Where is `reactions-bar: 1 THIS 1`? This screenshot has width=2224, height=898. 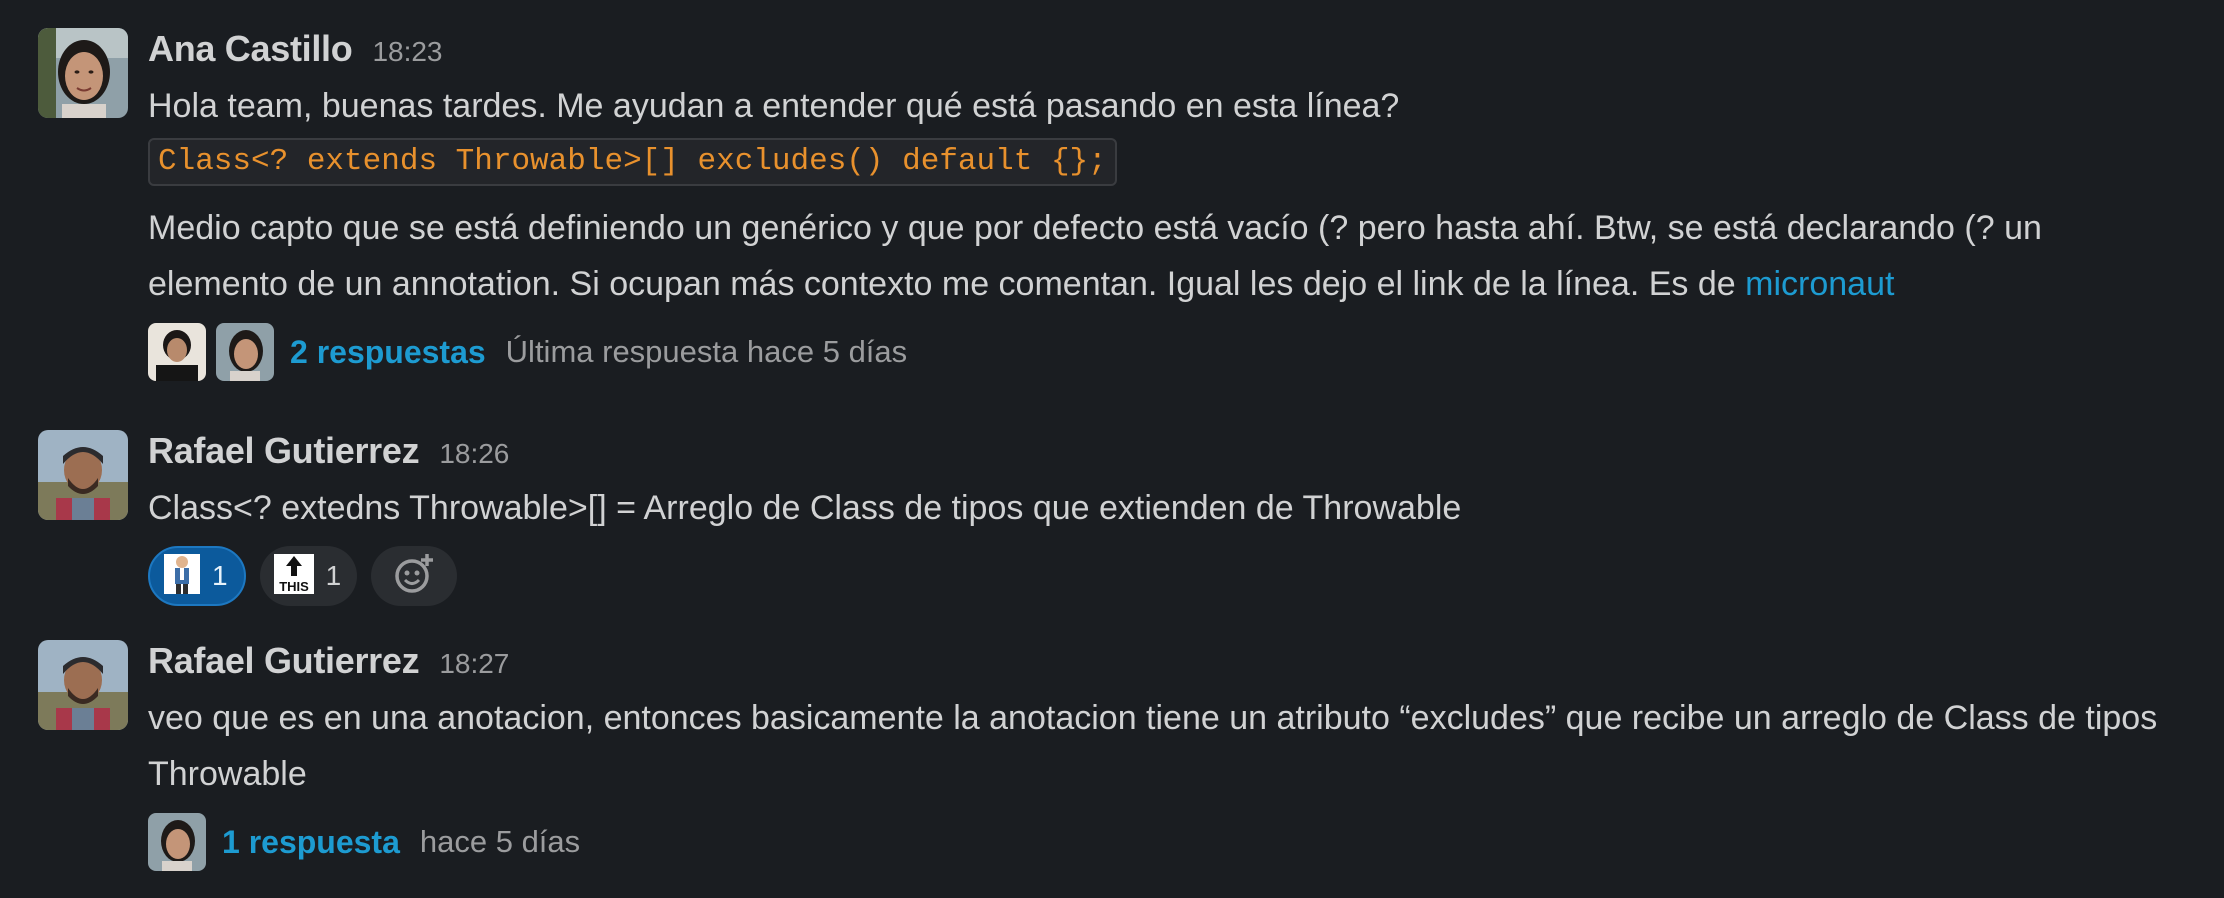
reactions-bar: 1 THIS 1 is located at coordinates (1166, 576).